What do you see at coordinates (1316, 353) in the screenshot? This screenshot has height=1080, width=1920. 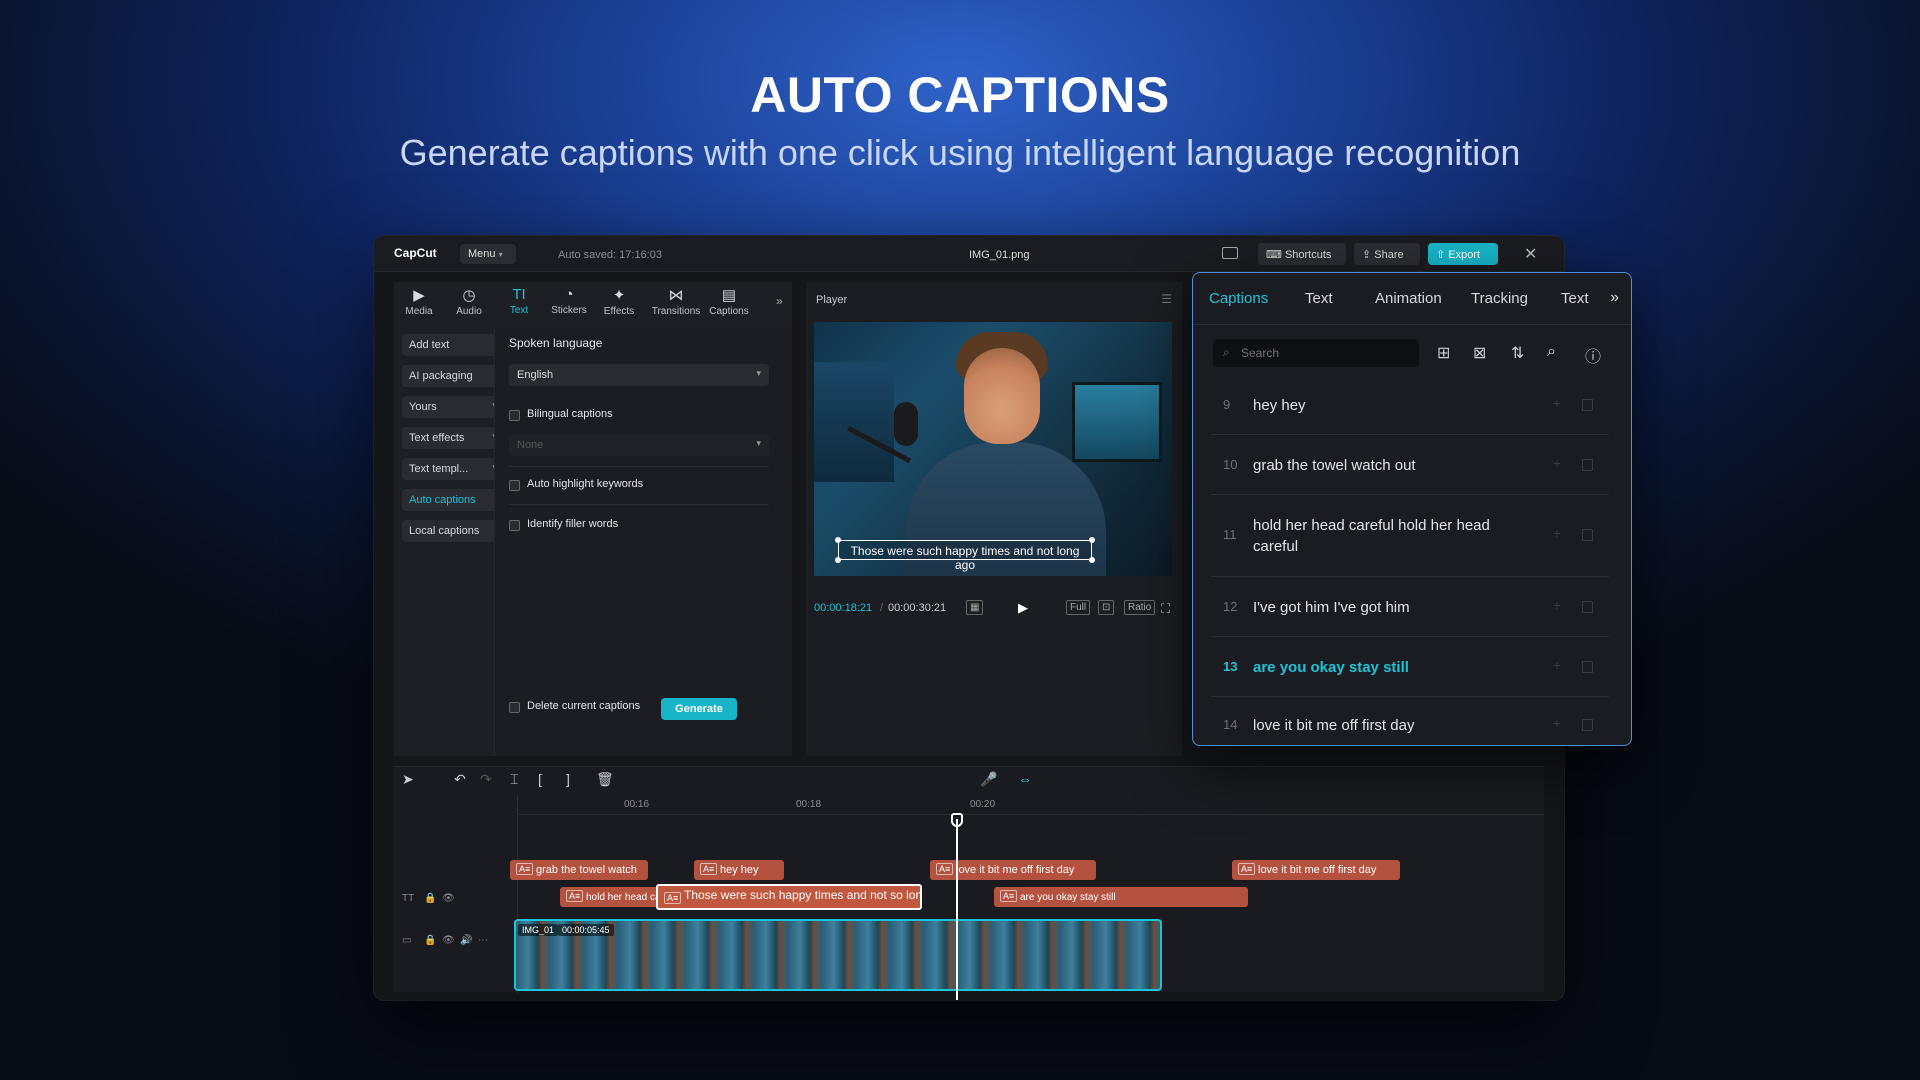 I see `search-input: ⌕ Search` at bounding box center [1316, 353].